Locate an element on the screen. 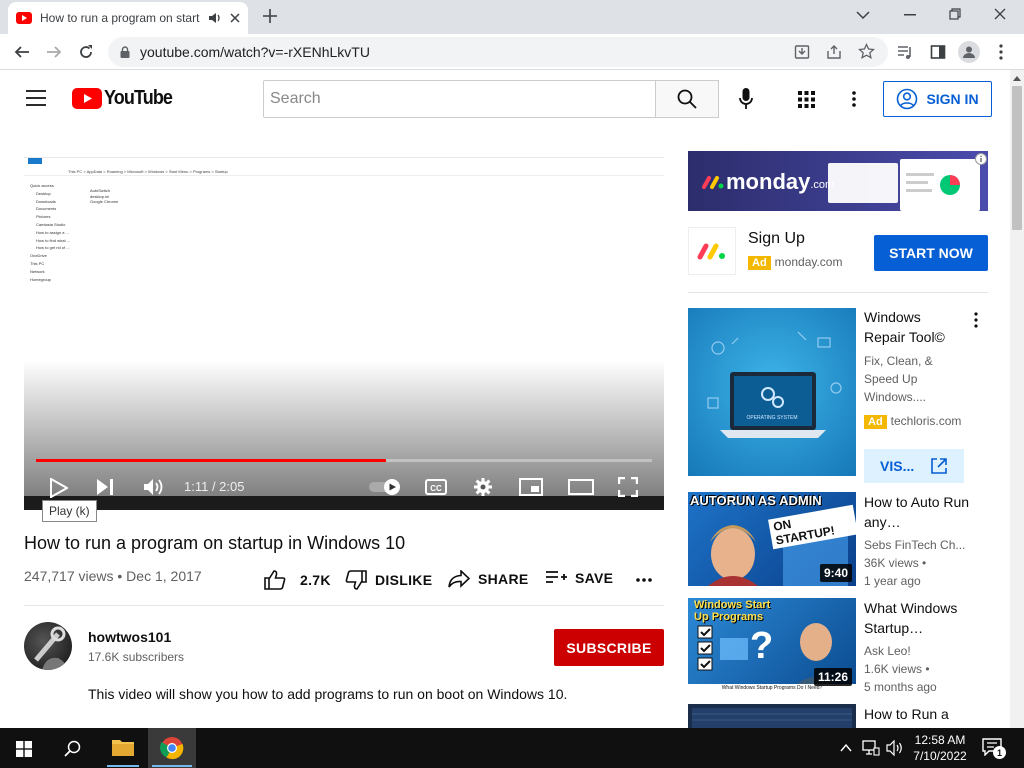 The image size is (1024, 768). hamburger-menu-icon is located at coordinates (36, 98).